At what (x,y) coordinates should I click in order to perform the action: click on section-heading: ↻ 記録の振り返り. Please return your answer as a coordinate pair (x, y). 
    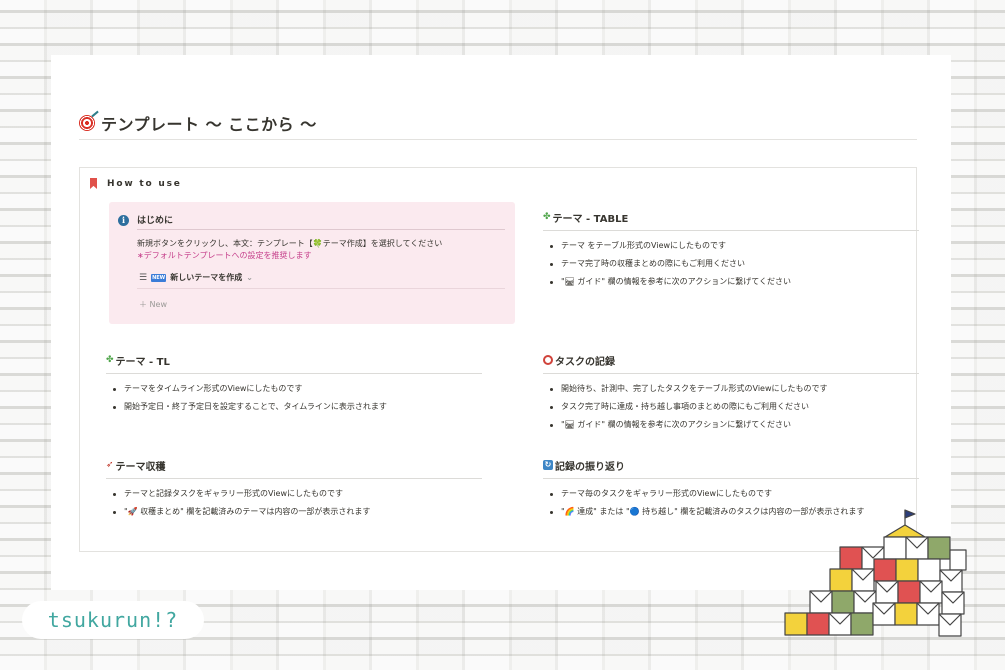
    Looking at the image, I should click on (731, 465).